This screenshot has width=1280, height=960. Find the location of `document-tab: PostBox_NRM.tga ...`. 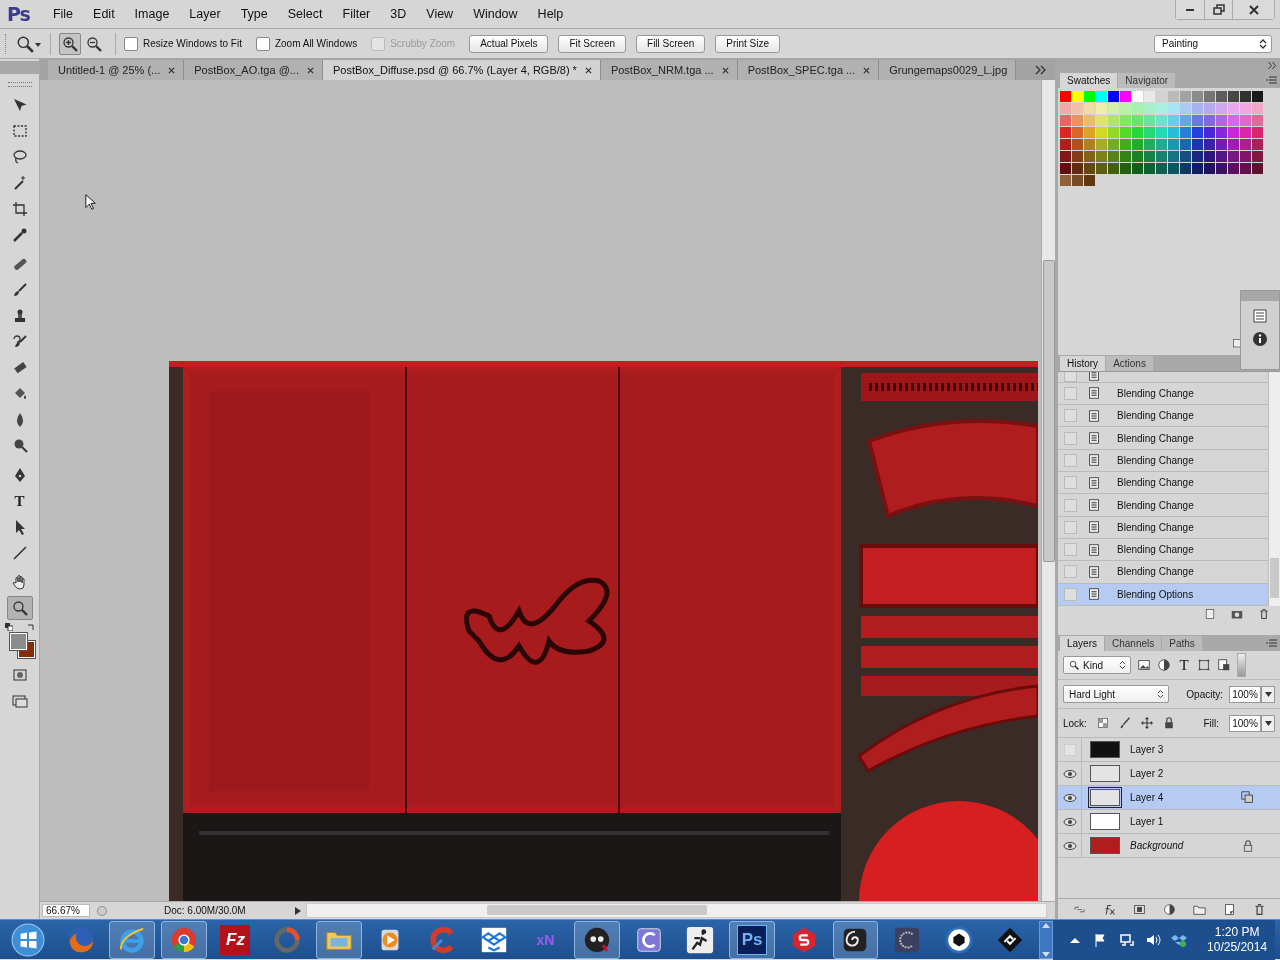

document-tab: PostBox_NRM.tga ... is located at coordinates (669, 70).